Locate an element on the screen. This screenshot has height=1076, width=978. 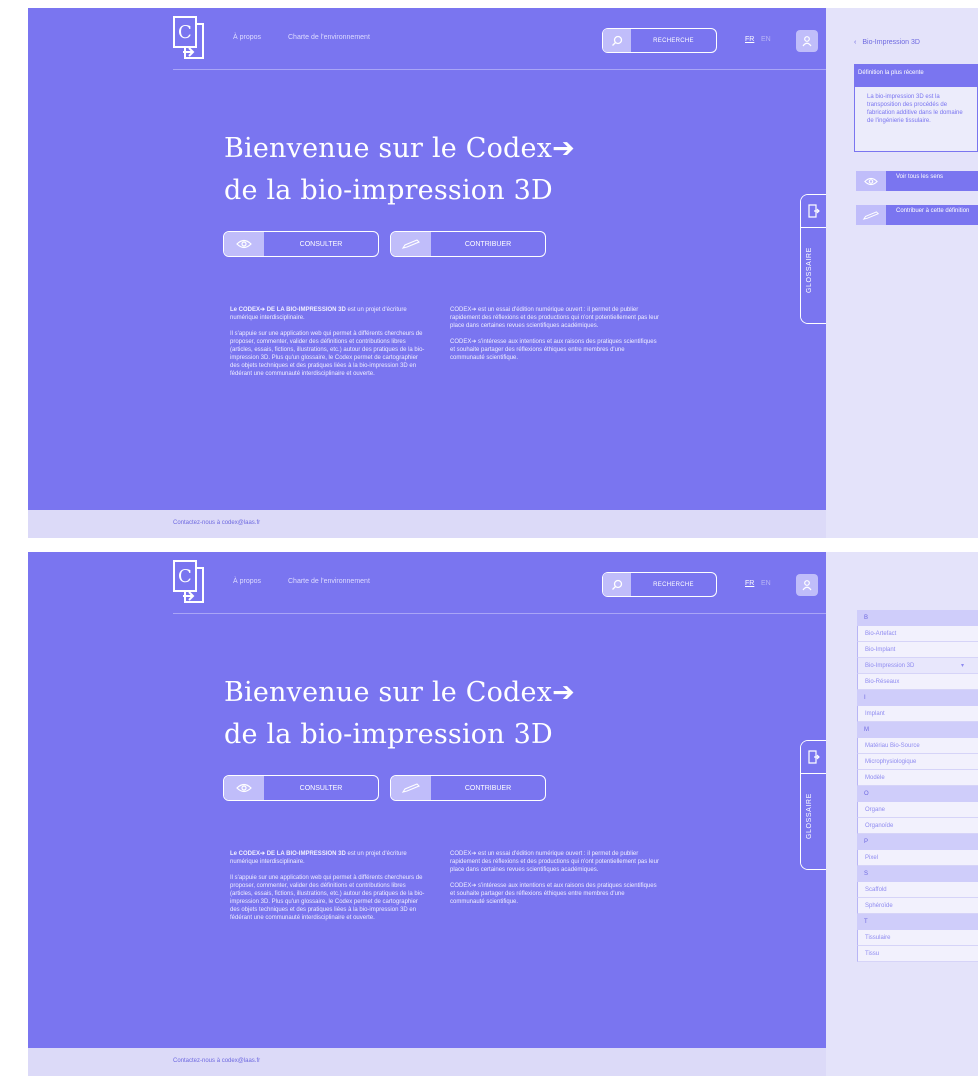
view-all-senses-button: Voir tous les sens is located at coordinates (917, 181).